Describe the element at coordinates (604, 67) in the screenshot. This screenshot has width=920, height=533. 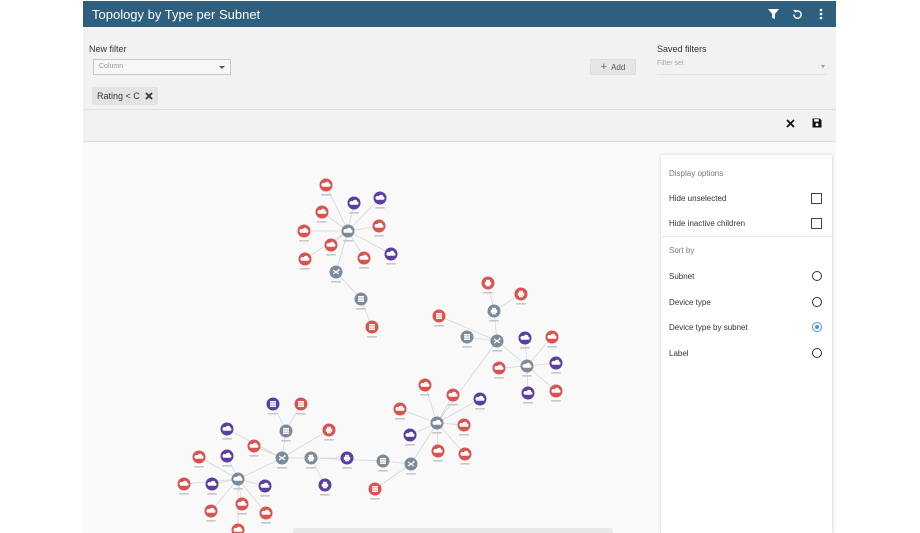
I see `plus-icon: +` at that location.